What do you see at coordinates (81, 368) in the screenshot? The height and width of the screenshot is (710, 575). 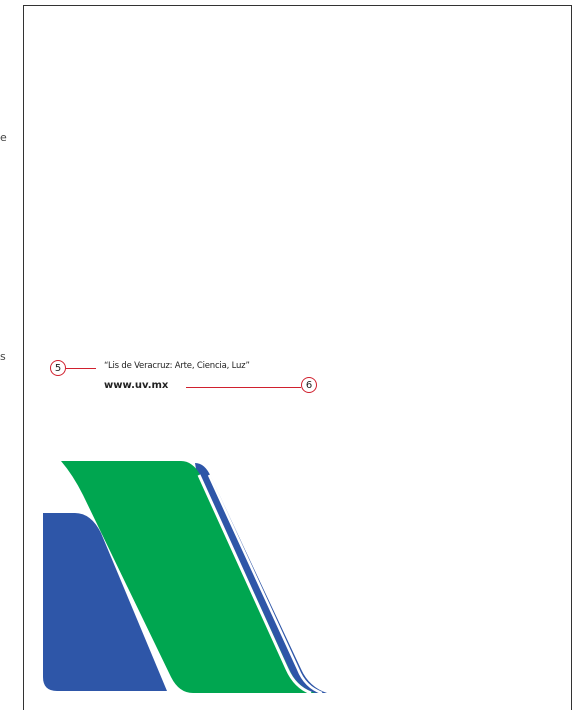 I see `callout-leader-motto` at bounding box center [81, 368].